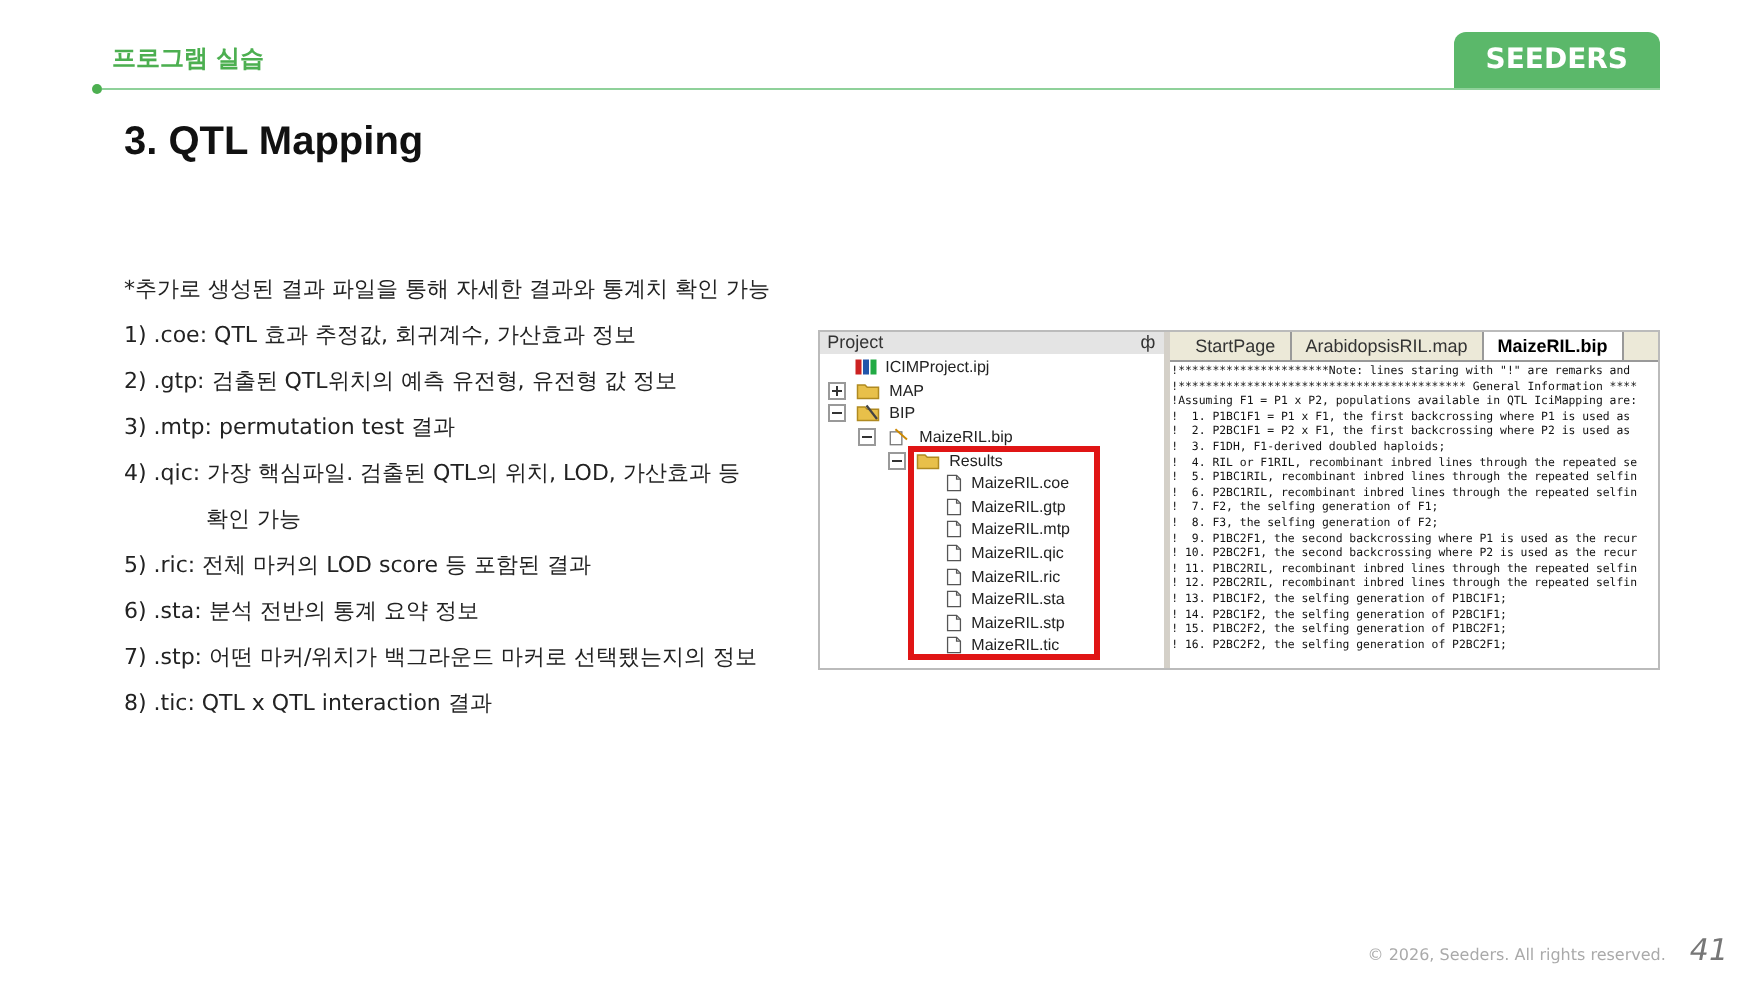 Image resolution: width=1760 pixels, height=996 pixels. Describe the element at coordinates (302, 612) in the screenshot. I see `list-item: 6) .sta: 분석 전반의 통계 요약 정보` at that location.